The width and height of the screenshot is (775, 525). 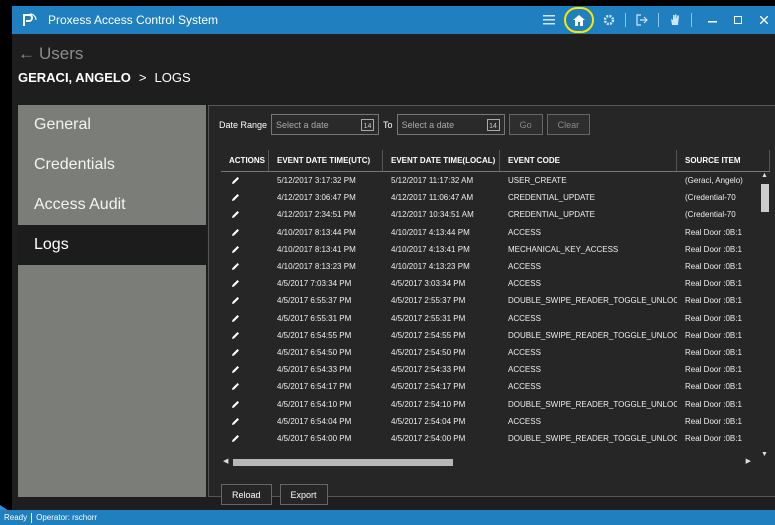 I want to click on vertical-scrollbar: ▲ ▼, so click(x=765, y=315).